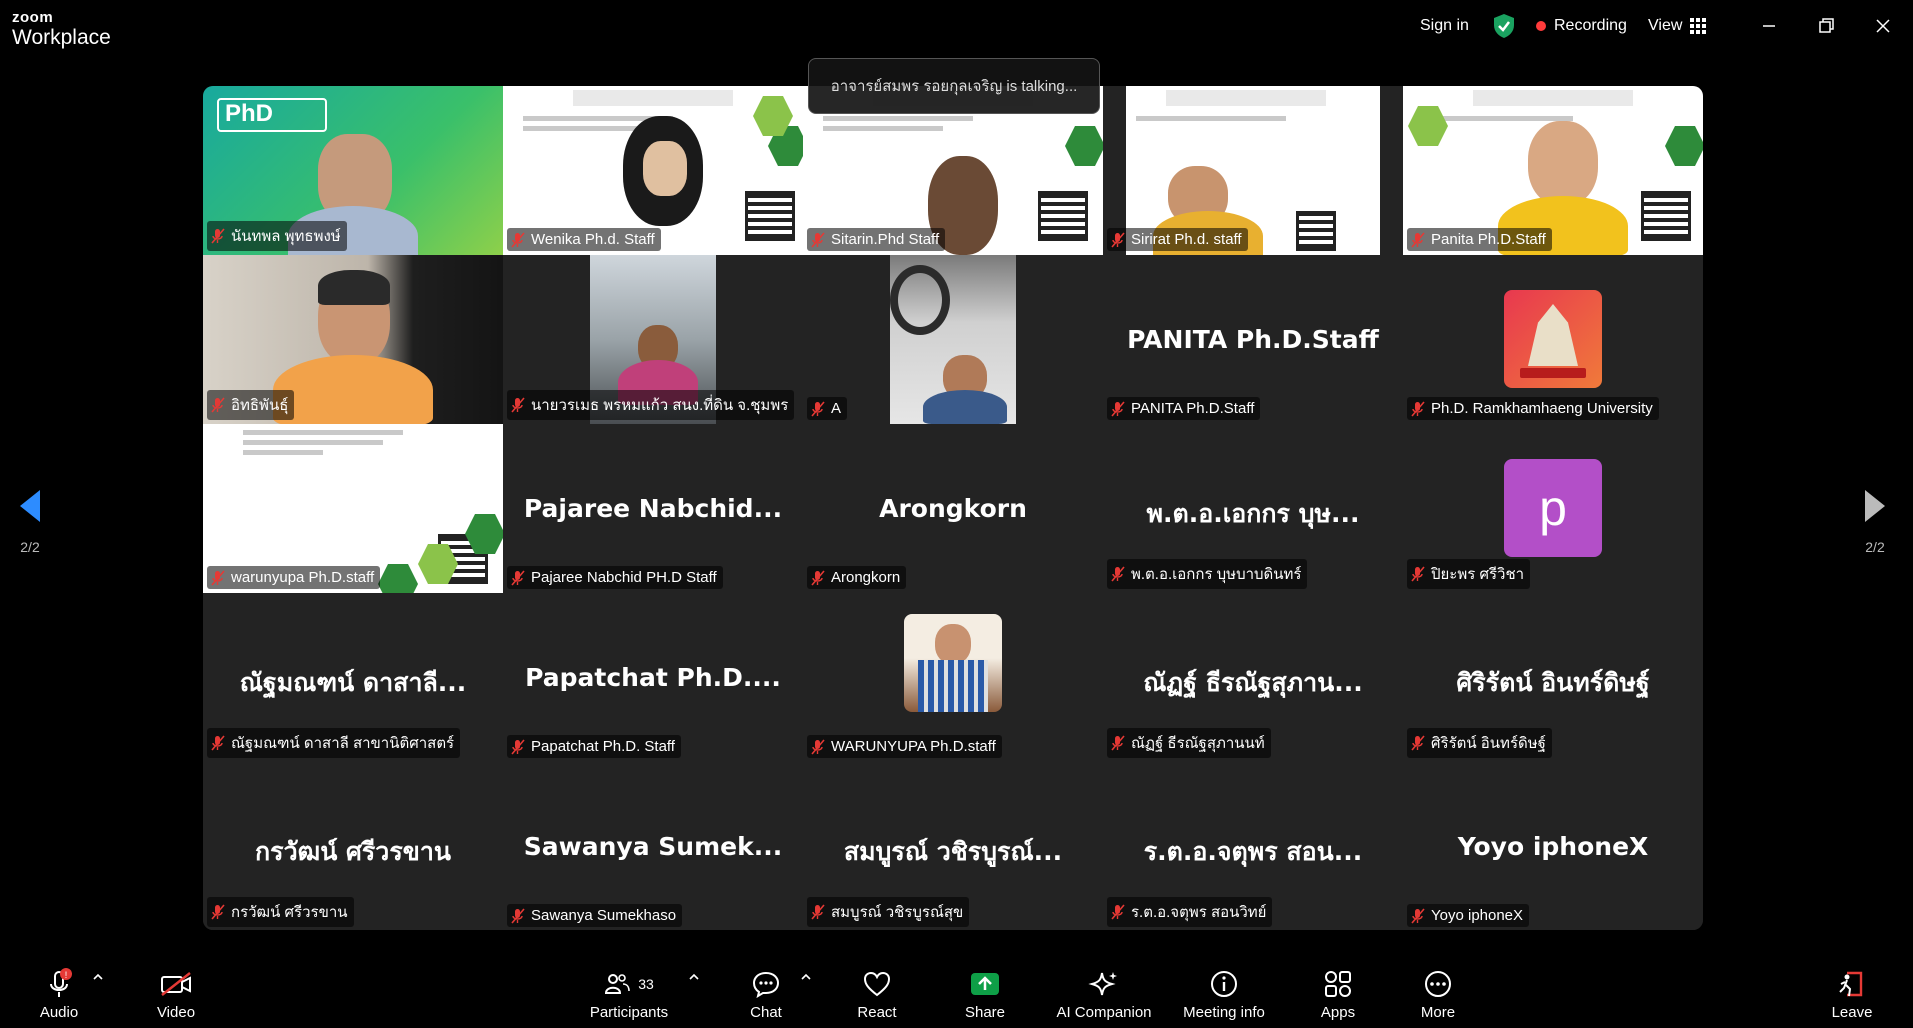 The height and width of the screenshot is (1028, 1913). I want to click on share-button: Share, so click(985, 992).